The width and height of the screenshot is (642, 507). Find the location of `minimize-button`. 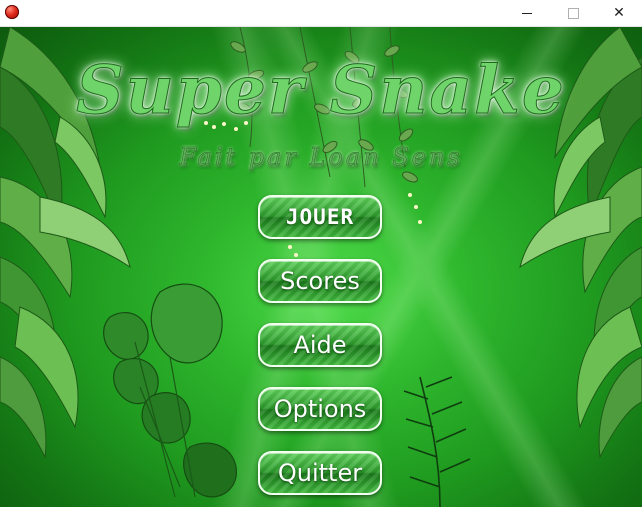

minimize-button is located at coordinates (527, 13).